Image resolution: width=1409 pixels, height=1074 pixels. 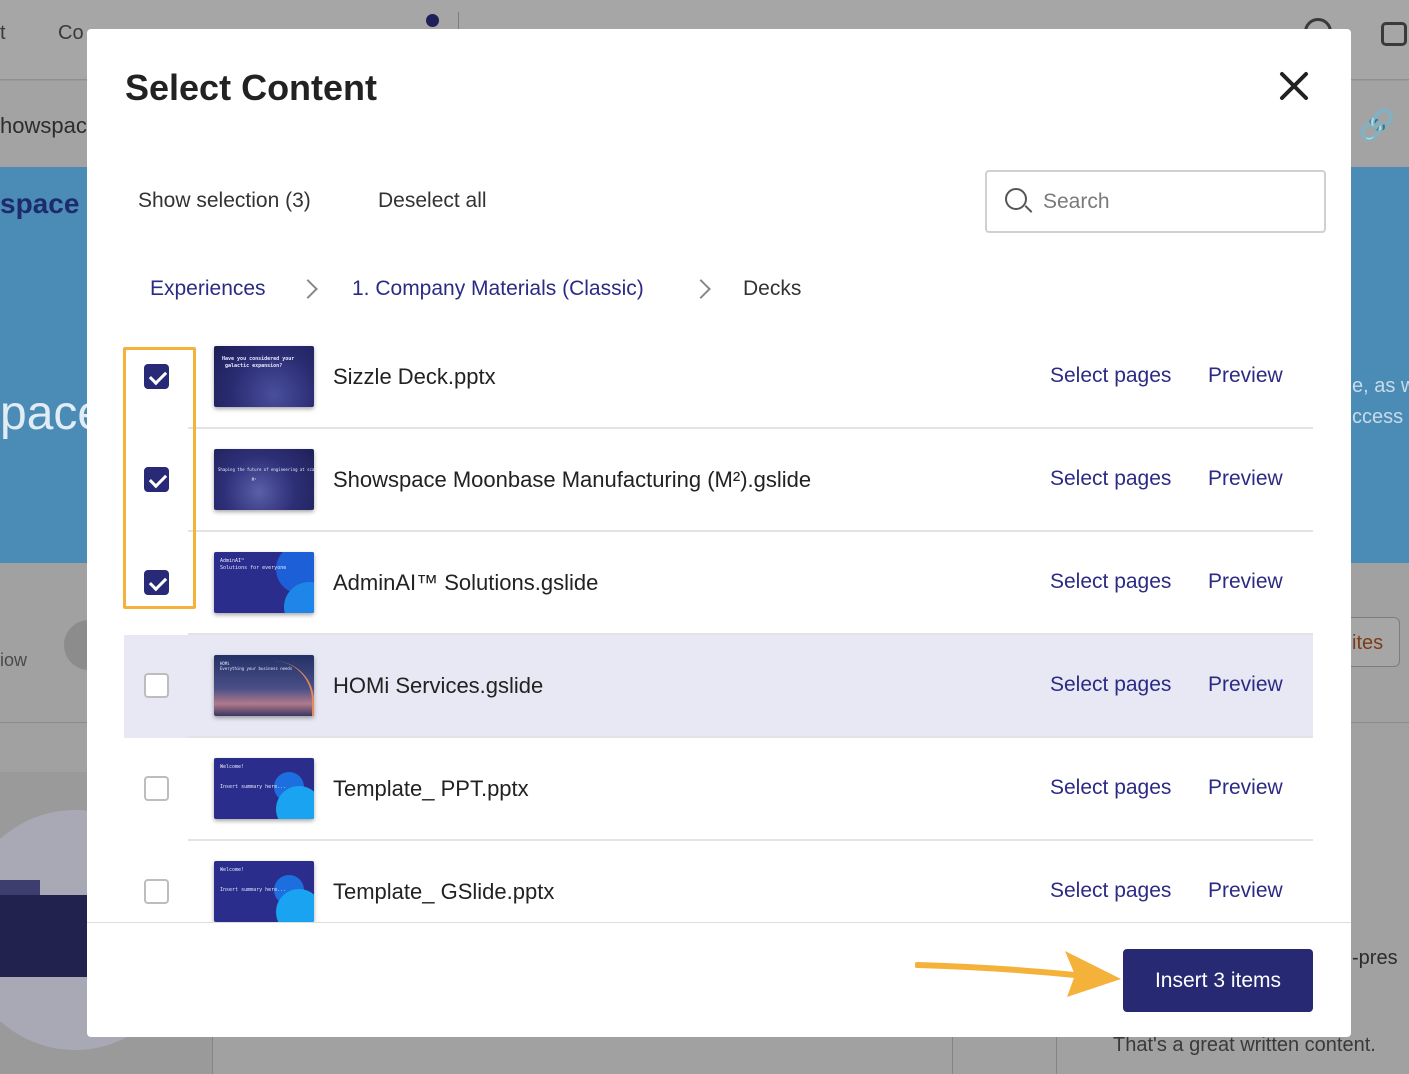 I want to click on file-name: Template_ PPT.pptx, so click(x=431, y=788).